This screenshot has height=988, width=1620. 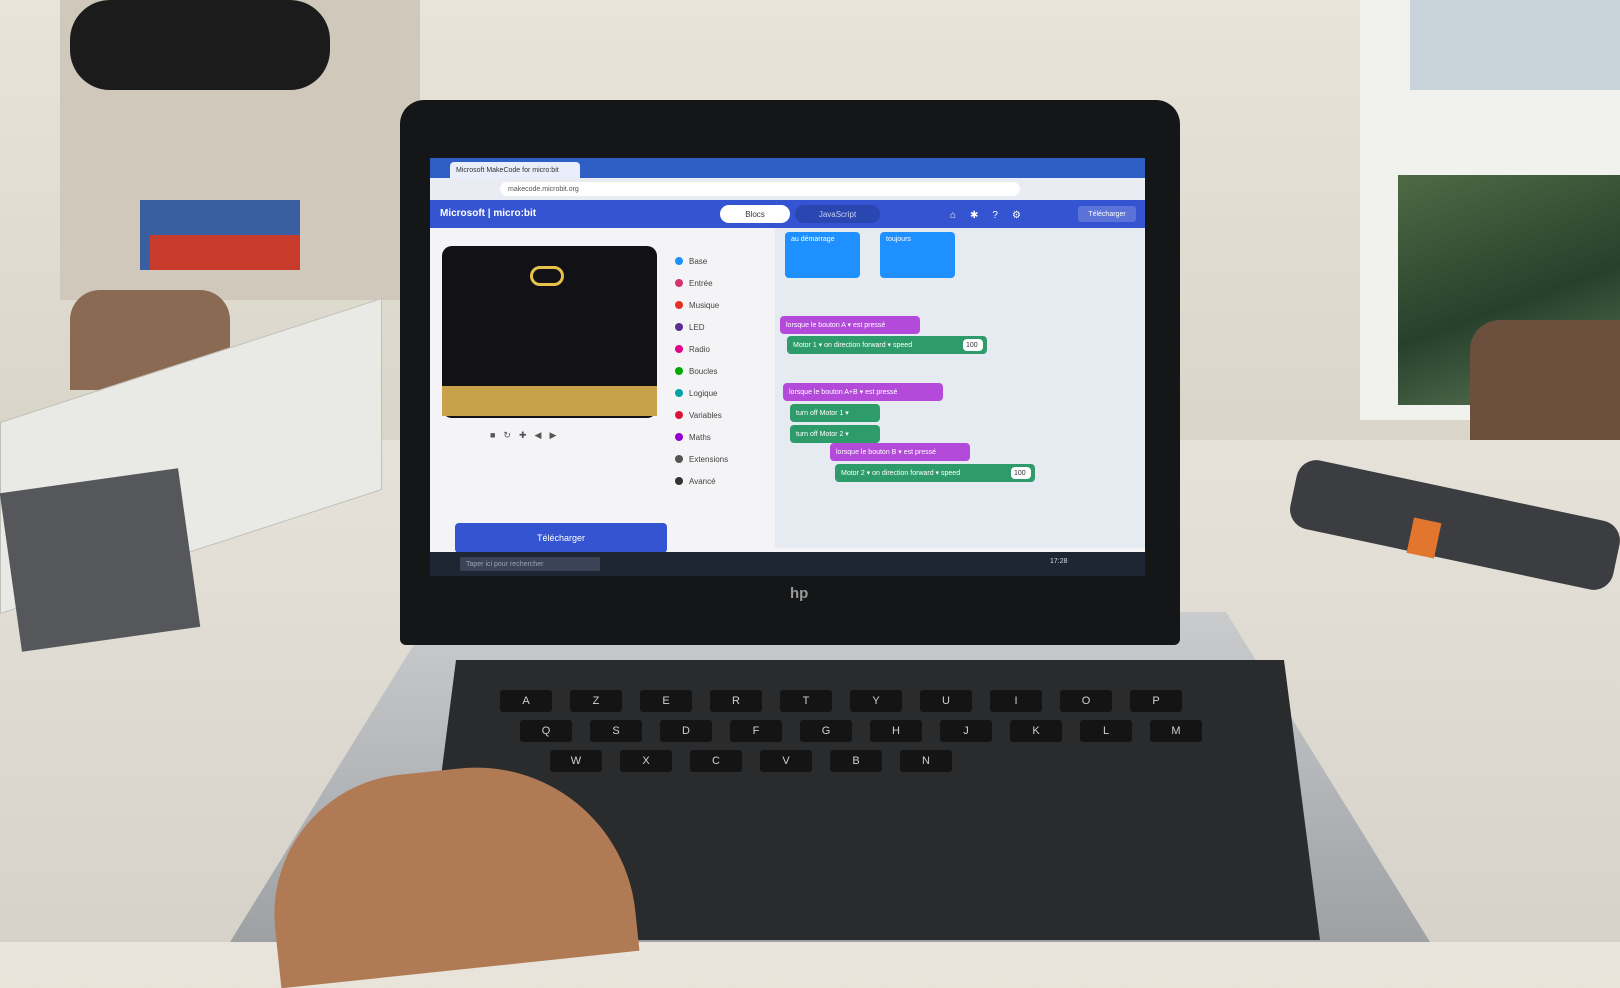 I want to click on category-label: Base, so click(x=698, y=261).